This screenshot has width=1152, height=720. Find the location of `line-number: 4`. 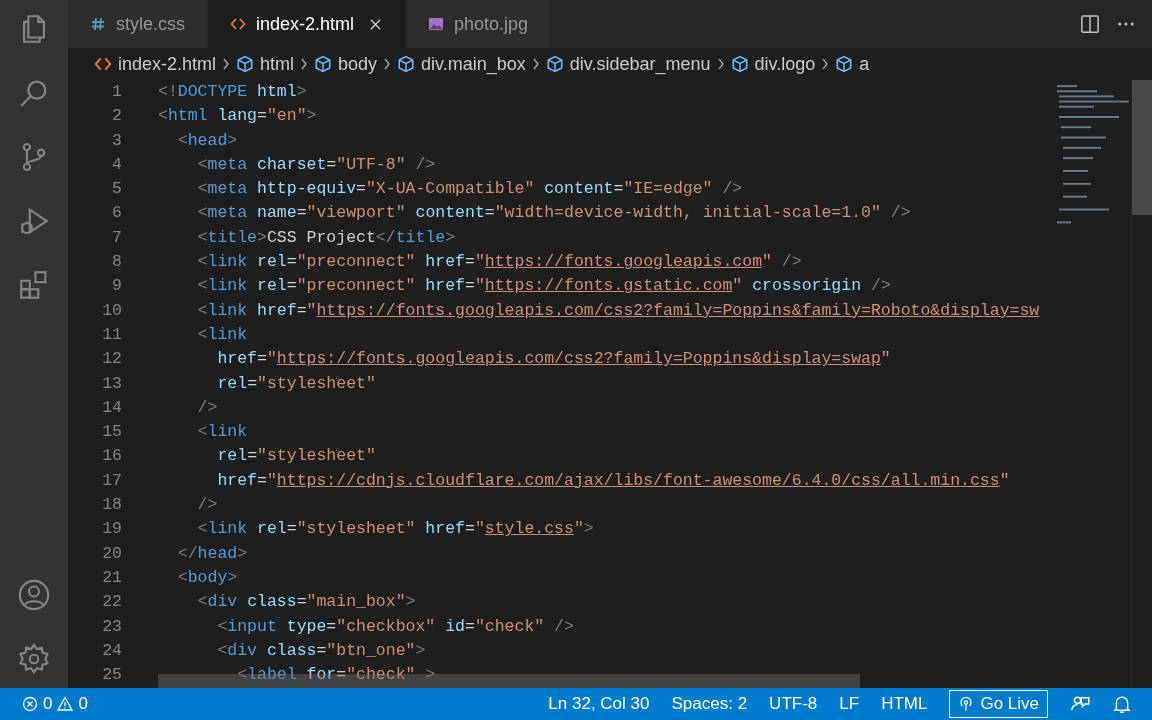

line-number: 4 is located at coordinates (116, 164).